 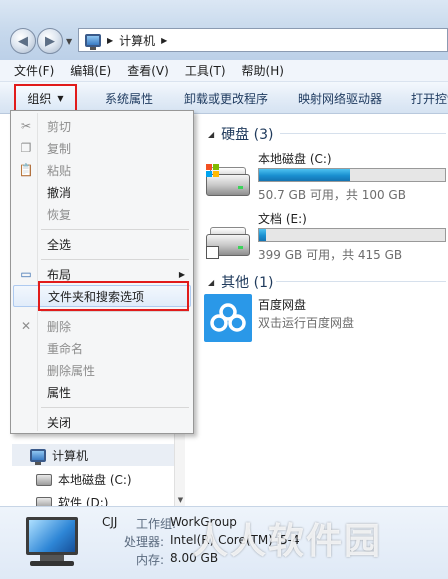 I want to click on title-bar: ◀ ▶ ▼ ▶ 计算机 ▶, so click(x=224, y=30).